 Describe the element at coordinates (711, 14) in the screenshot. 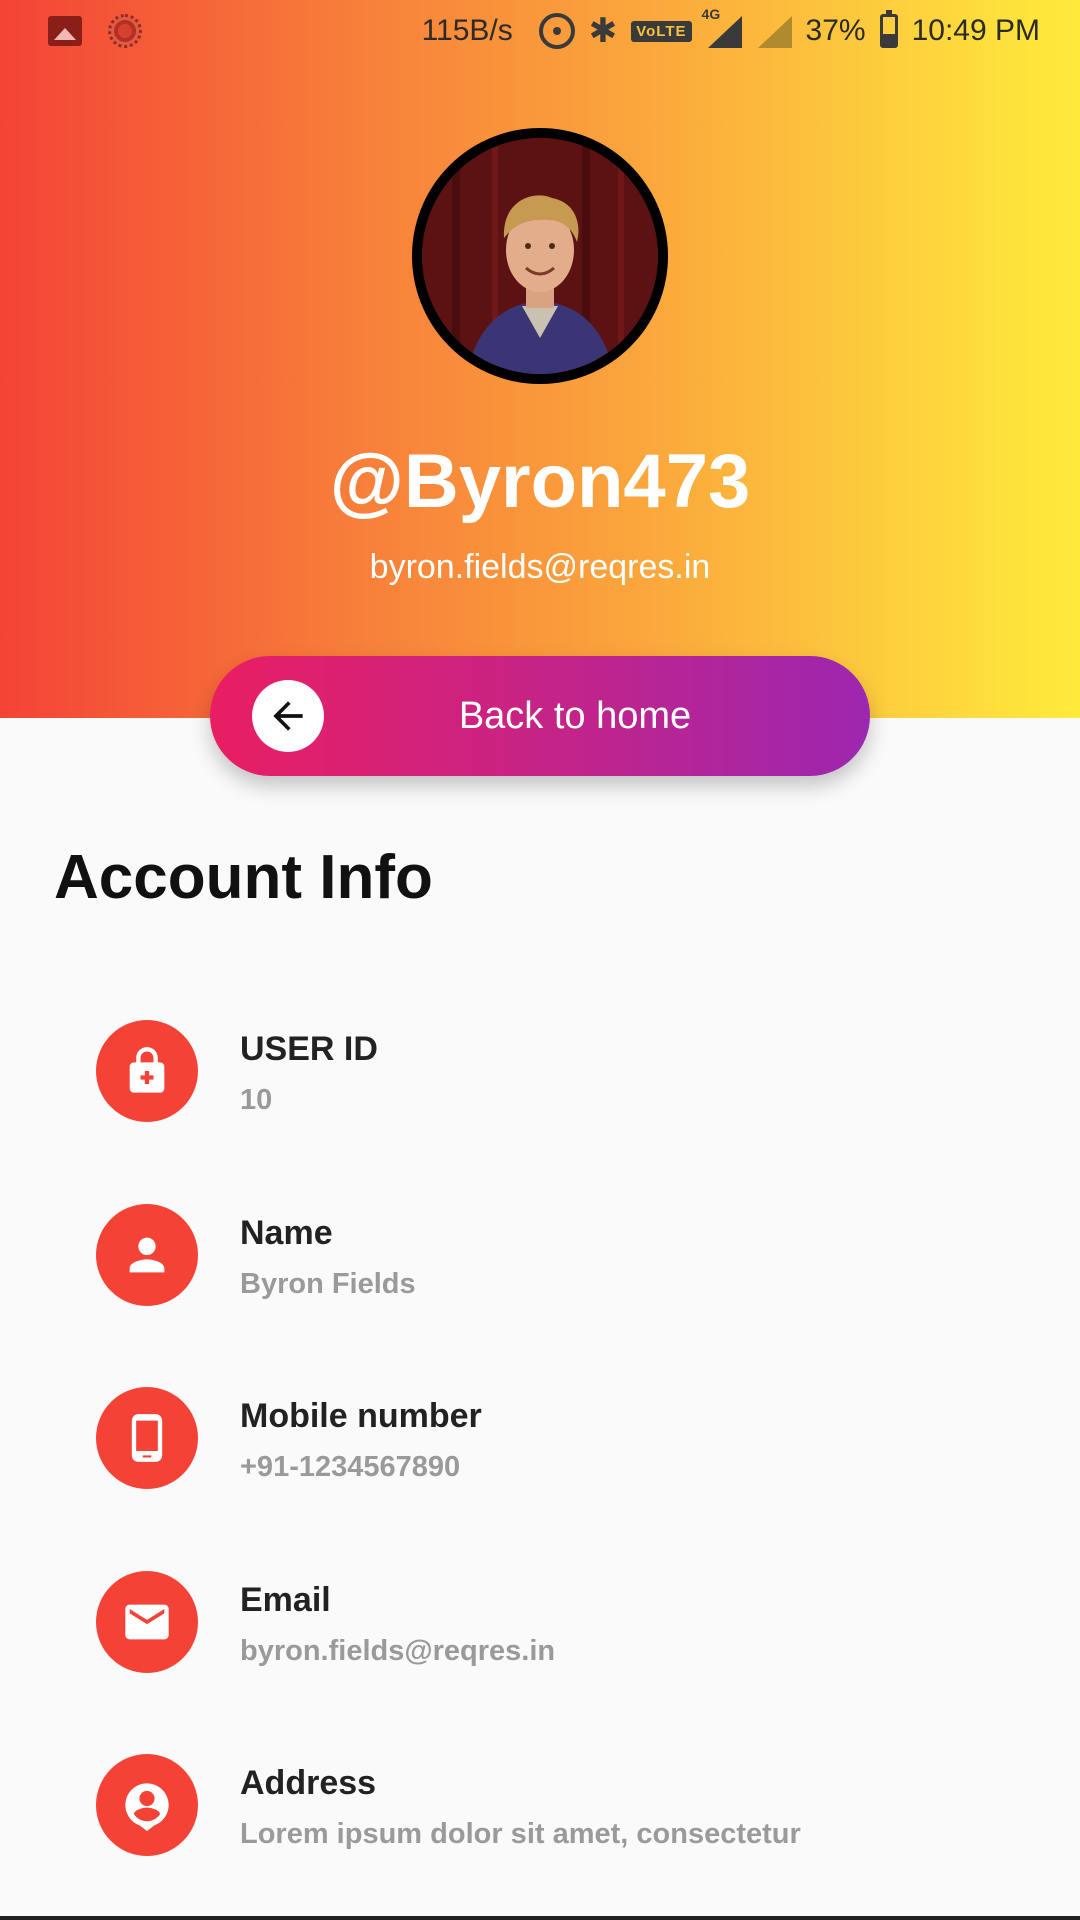

I see `network-type: 4G` at that location.